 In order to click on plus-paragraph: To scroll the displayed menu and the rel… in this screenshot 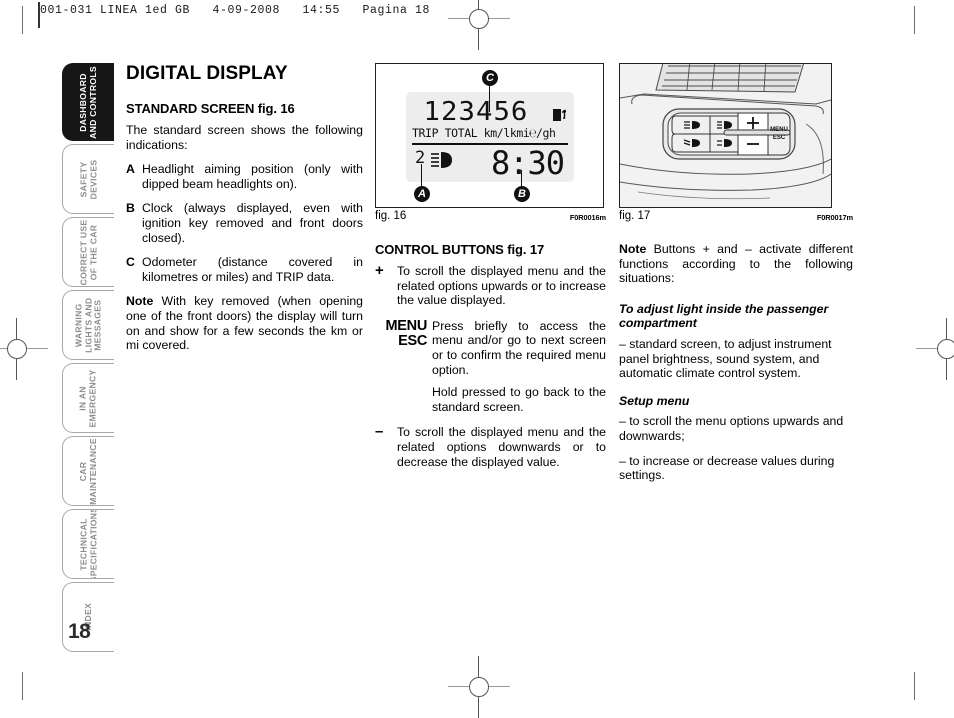, I will do `click(501, 286)`.